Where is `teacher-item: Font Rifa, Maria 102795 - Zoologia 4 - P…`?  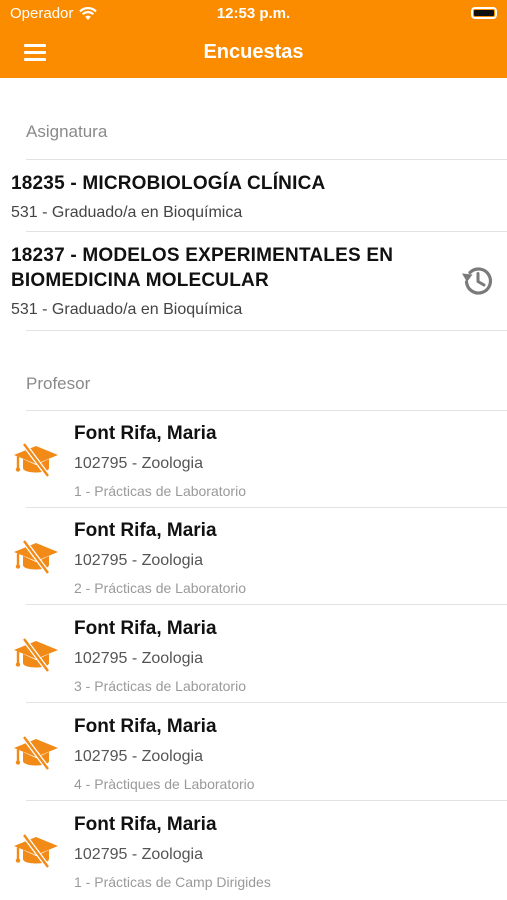 teacher-item: Font Rifa, Maria 102795 - Zoologia 4 - P… is located at coordinates (253, 752).